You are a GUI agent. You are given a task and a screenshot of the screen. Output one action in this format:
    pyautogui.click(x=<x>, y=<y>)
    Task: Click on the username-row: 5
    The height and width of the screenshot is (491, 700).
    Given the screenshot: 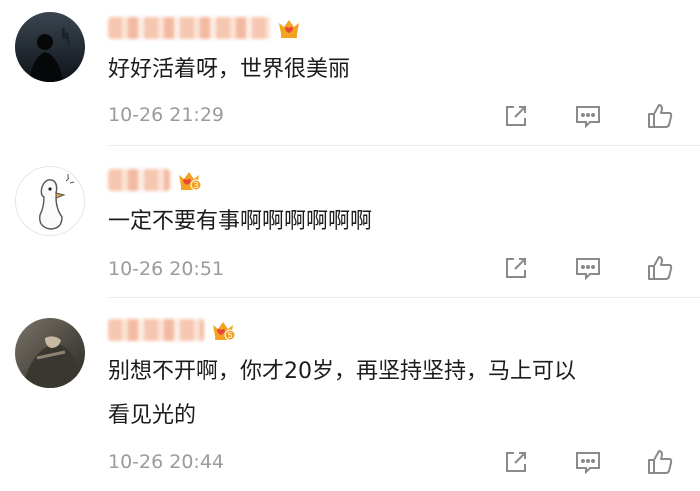 What is the action you would take?
    pyautogui.click(x=172, y=330)
    